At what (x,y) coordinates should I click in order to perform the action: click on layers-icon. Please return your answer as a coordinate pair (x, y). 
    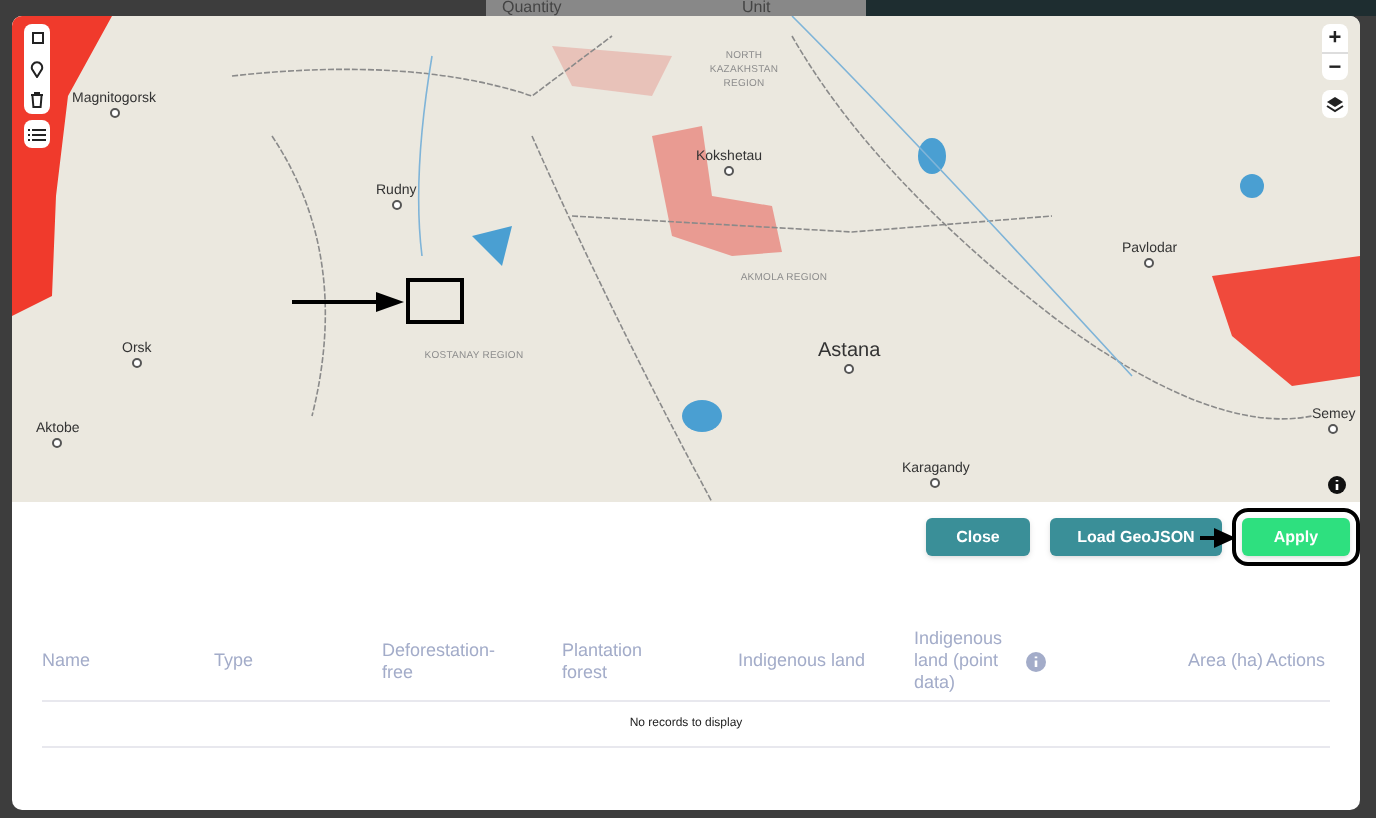
    Looking at the image, I should click on (1335, 104).